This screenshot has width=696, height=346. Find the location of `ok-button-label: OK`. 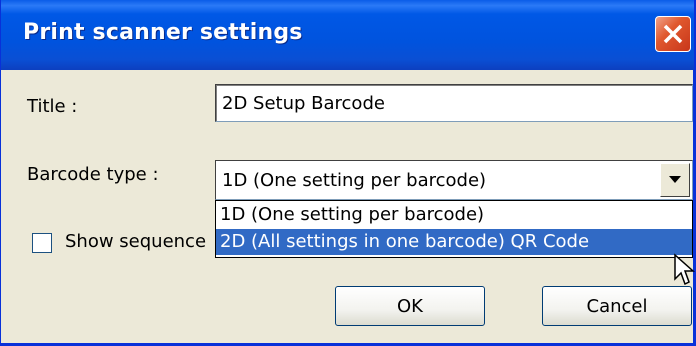

ok-button-label: OK is located at coordinates (410, 306).